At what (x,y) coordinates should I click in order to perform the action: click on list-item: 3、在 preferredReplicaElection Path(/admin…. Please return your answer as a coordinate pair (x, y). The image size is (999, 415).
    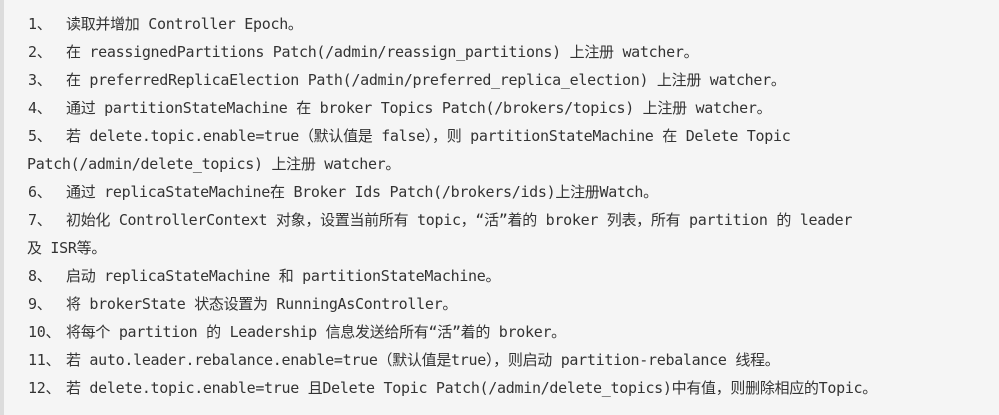
    Looking at the image, I should click on (512, 80).